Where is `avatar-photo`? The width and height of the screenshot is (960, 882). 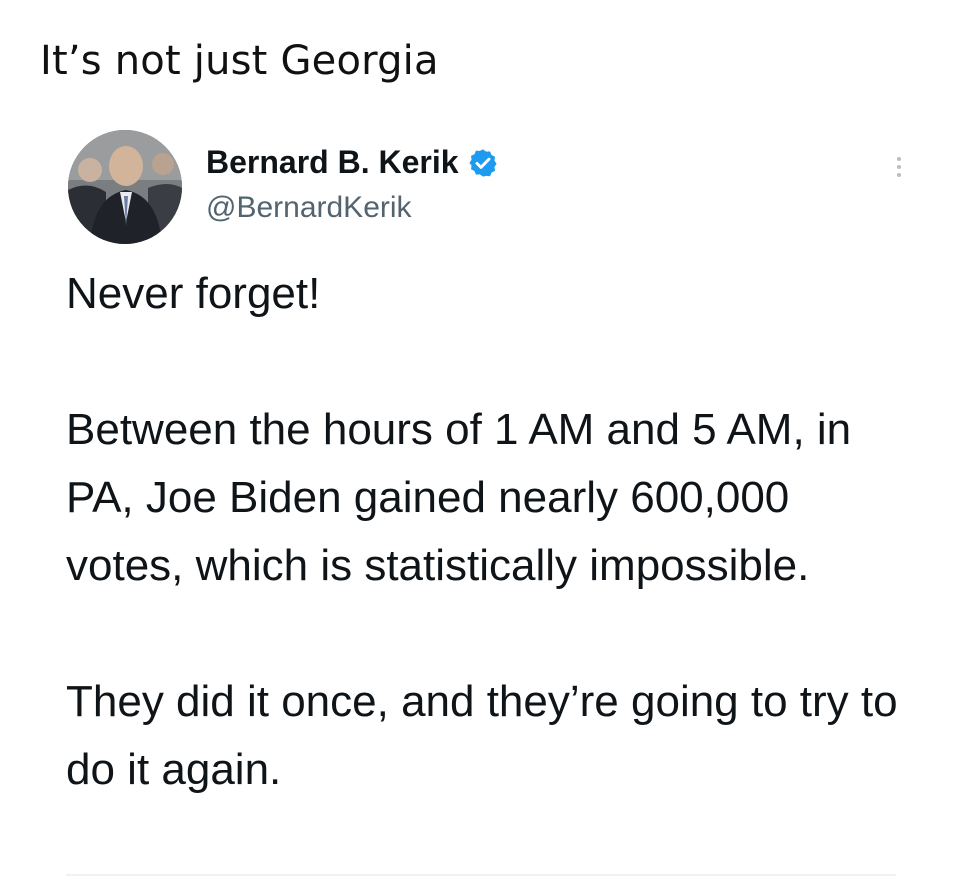 avatar-photo is located at coordinates (125, 187).